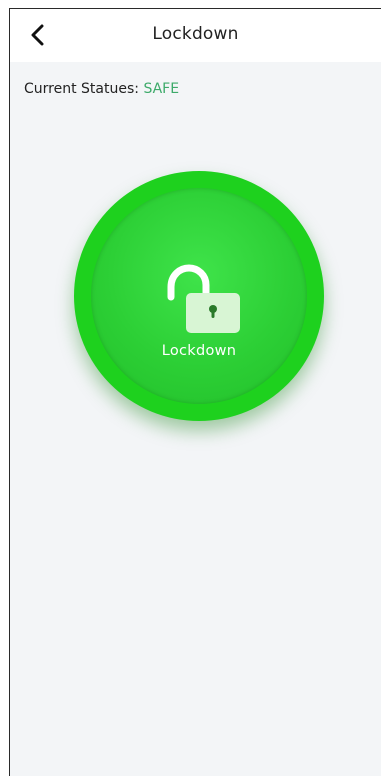  I want to click on status-label: Current Statues:, so click(81, 89).